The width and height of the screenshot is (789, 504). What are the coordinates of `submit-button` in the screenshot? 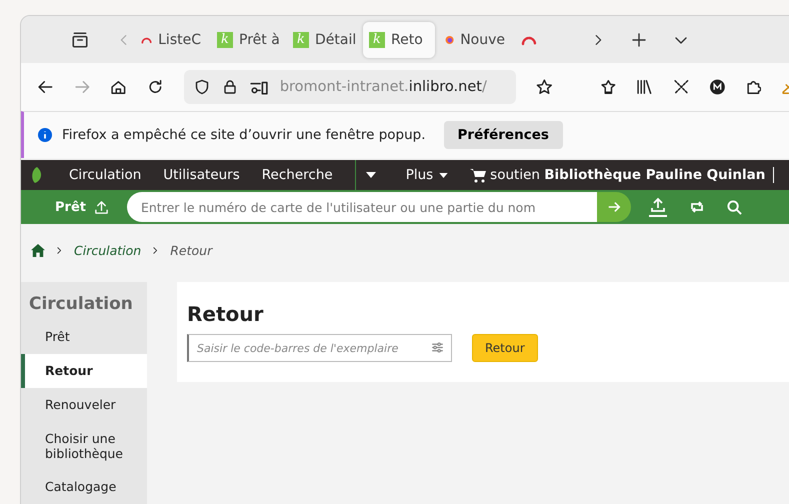 It's located at (613, 207).